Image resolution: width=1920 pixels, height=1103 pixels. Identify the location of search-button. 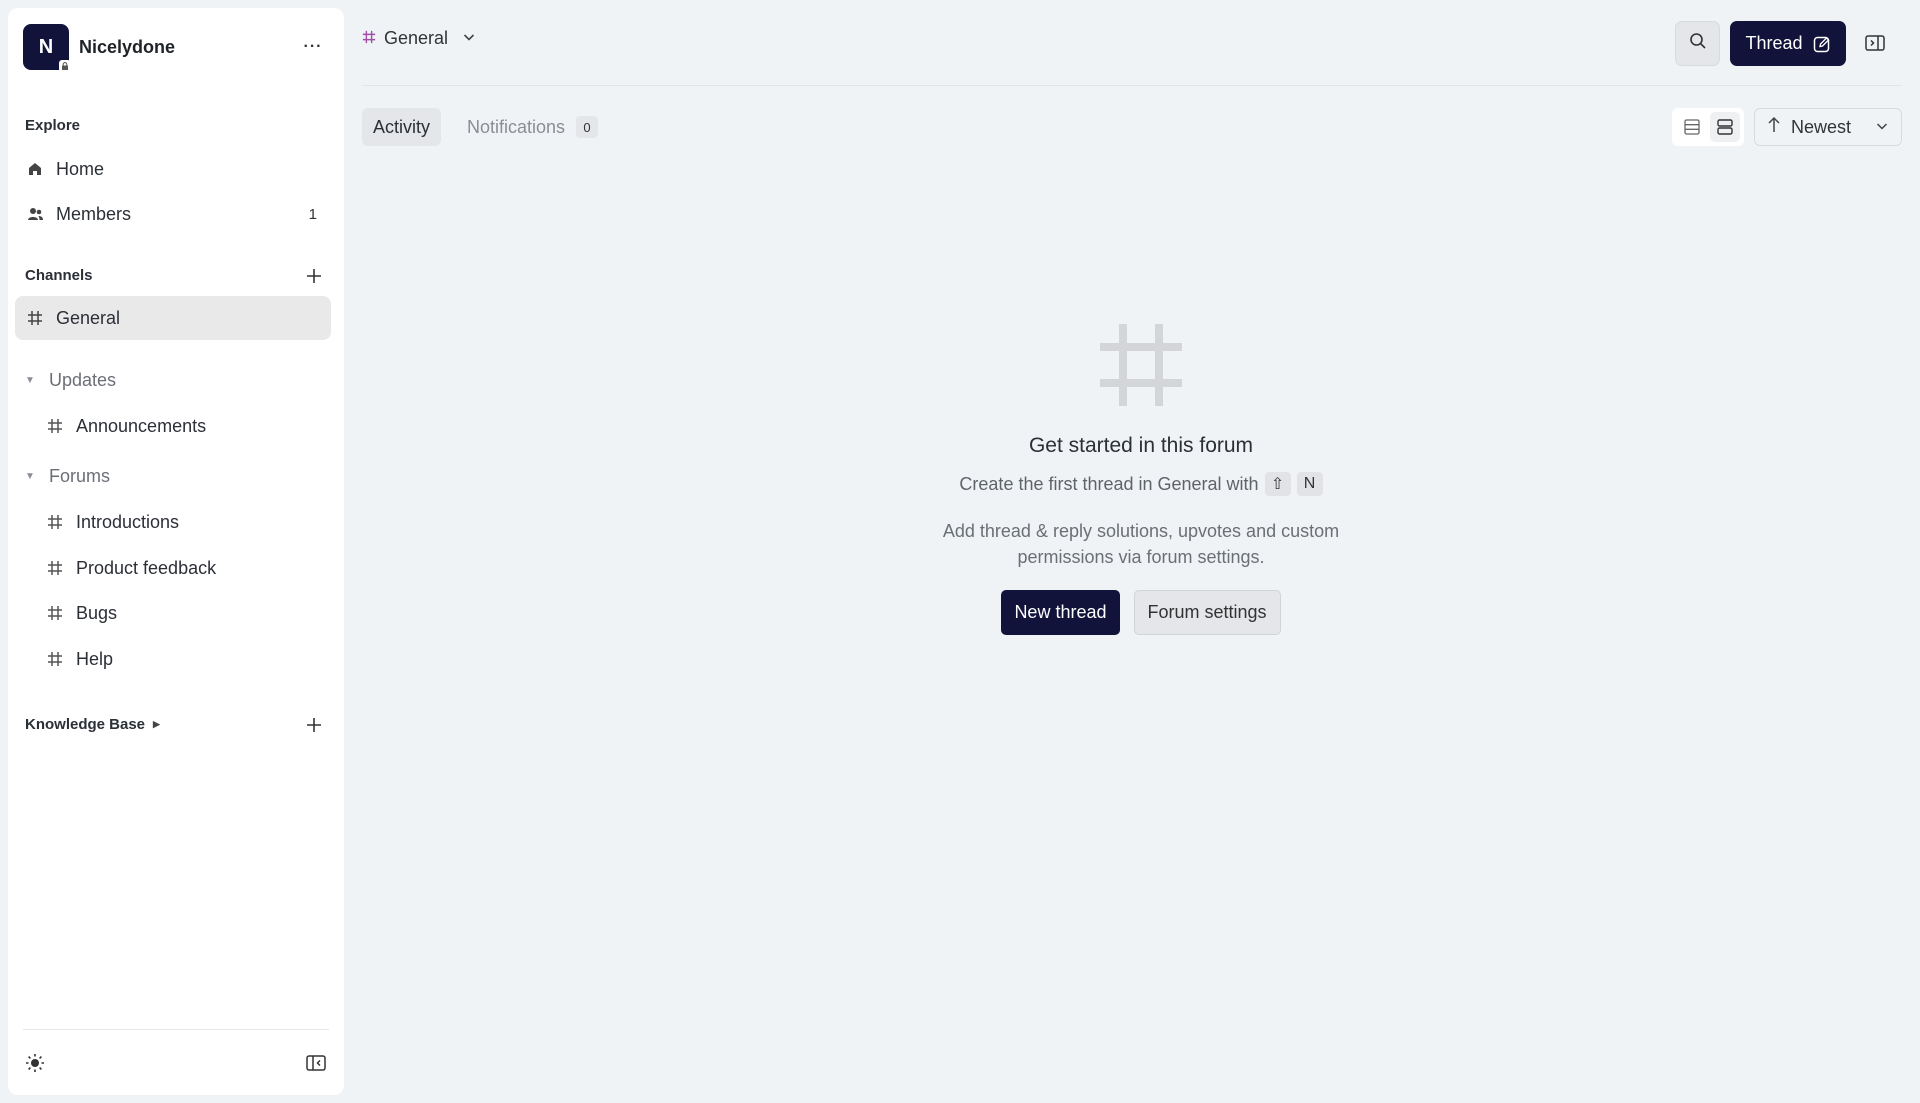
(1697, 43).